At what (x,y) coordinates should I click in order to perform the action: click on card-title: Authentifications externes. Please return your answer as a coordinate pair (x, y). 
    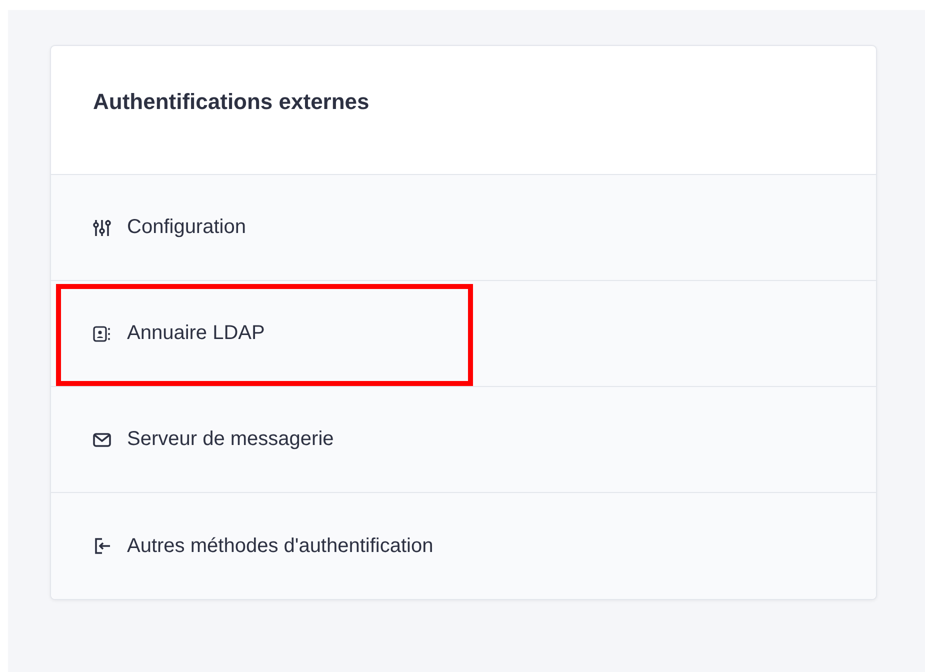
    Looking at the image, I should click on (231, 102).